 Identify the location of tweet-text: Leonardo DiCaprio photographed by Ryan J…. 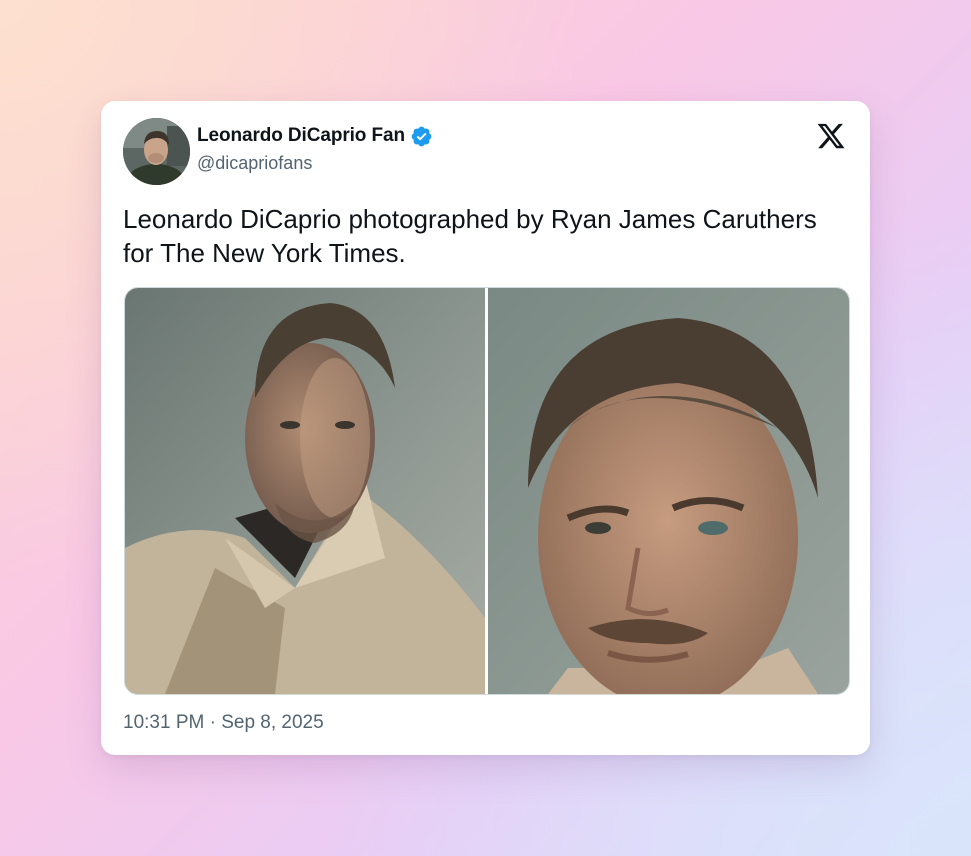
(470, 236).